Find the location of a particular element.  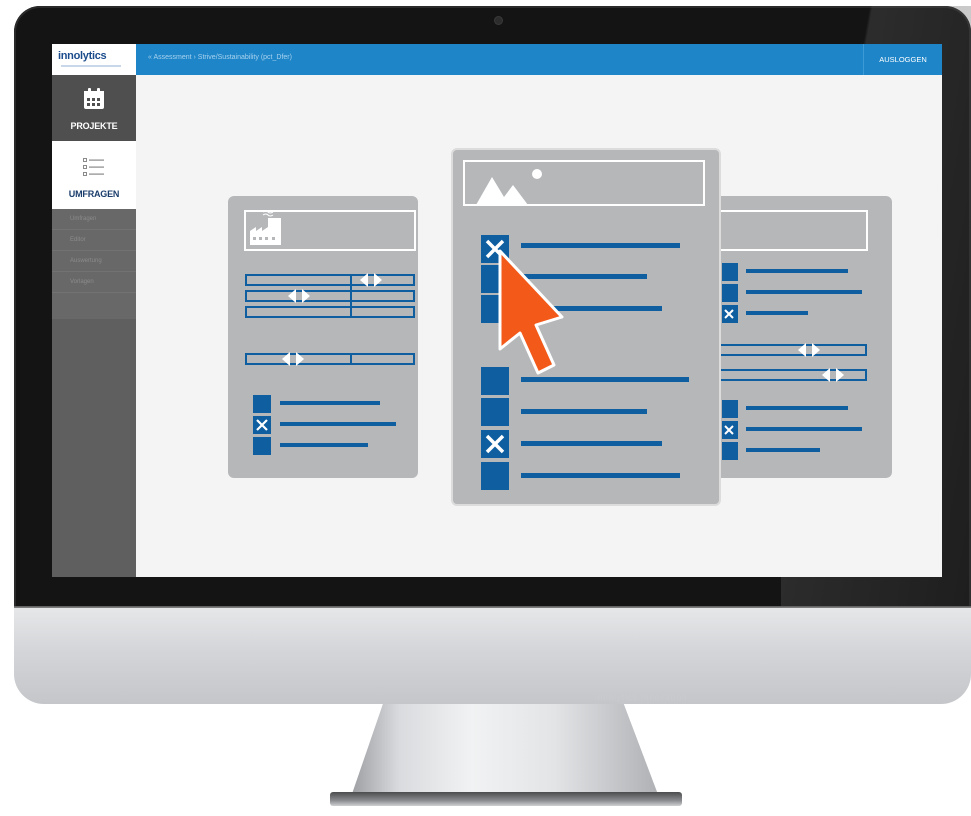

submenu-item: Umfragen is located at coordinates (94, 219).